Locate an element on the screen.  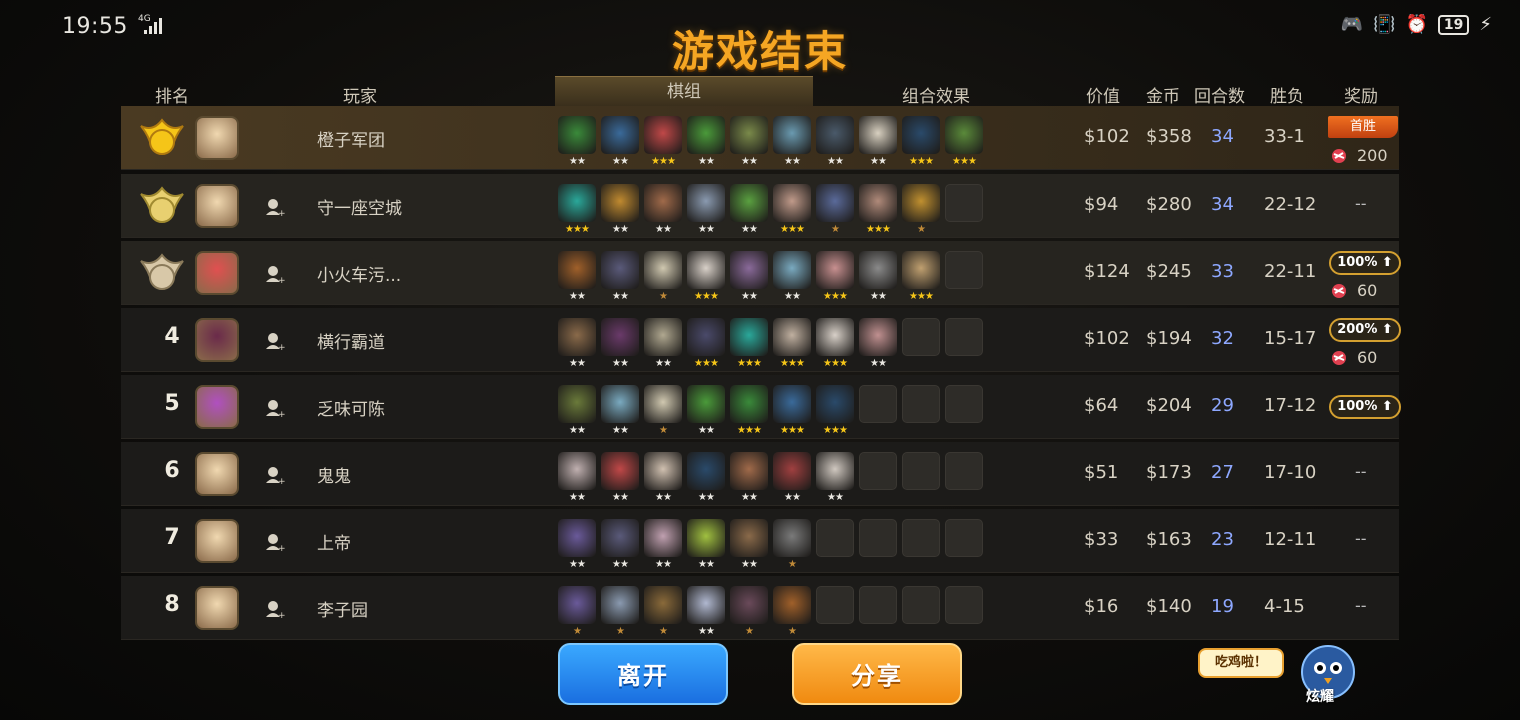
star-rating: ★★★ is located at coordinates (749, 430).